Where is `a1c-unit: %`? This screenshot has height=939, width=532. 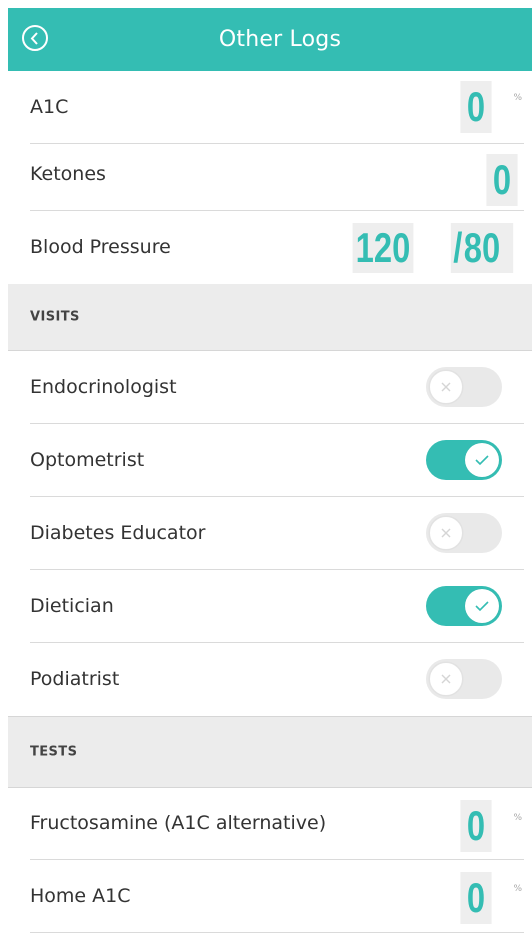
a1c-unit: % is located at coordinates (517, 98).